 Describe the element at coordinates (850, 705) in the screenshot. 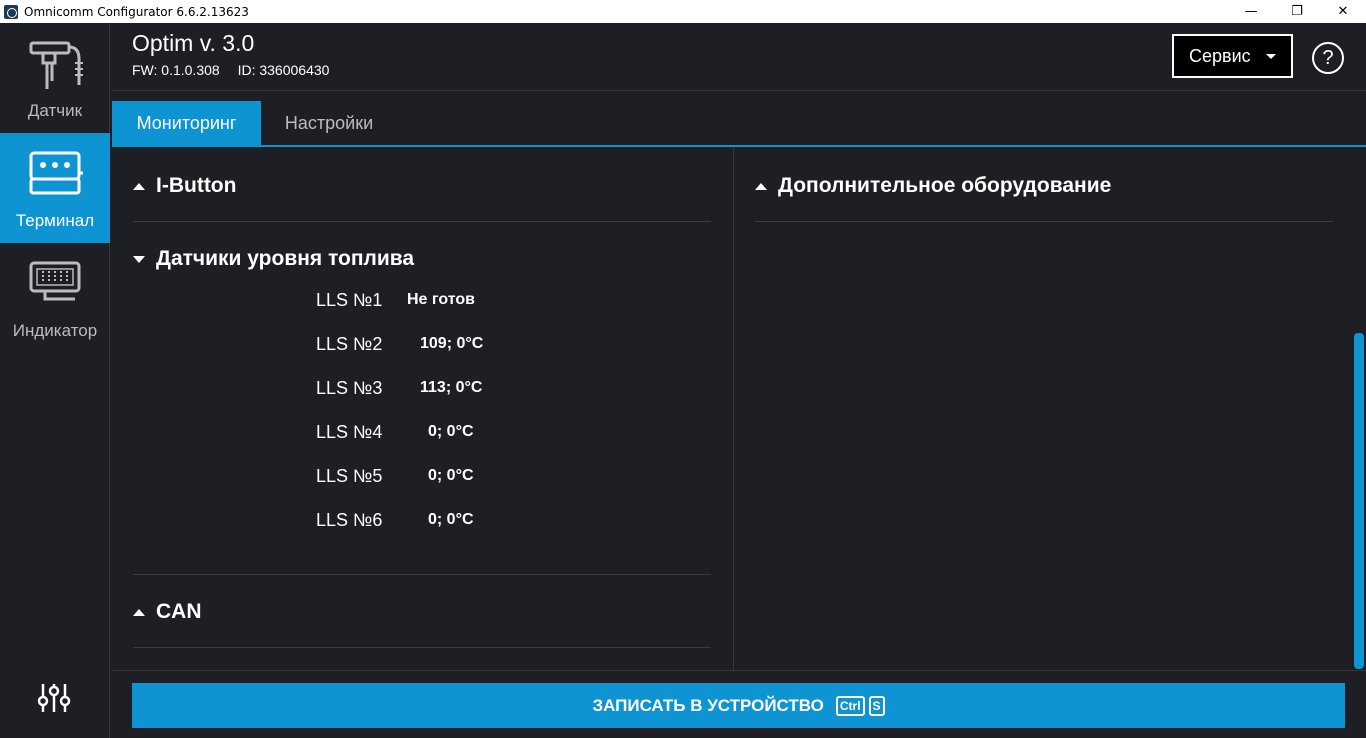

I see `ctrl-key-hint: Ctrl` at that location.